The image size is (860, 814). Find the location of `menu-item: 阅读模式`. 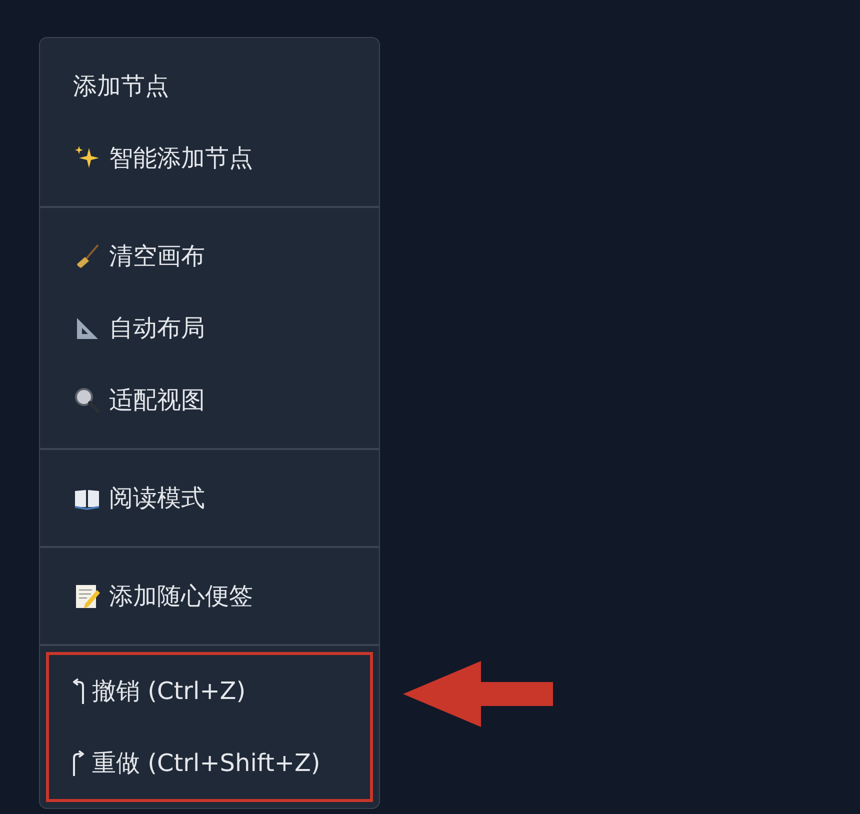

menu-item: 阅读模式 is located at coordinates (209, 498).